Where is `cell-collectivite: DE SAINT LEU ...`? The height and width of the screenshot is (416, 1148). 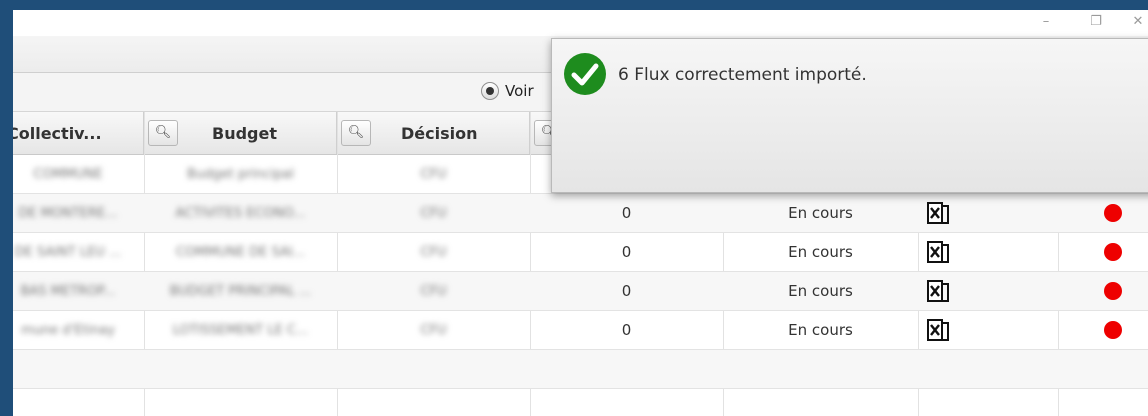 cell-collectivite: DE SAINT LEU ... is located at coordinates (68, 252).